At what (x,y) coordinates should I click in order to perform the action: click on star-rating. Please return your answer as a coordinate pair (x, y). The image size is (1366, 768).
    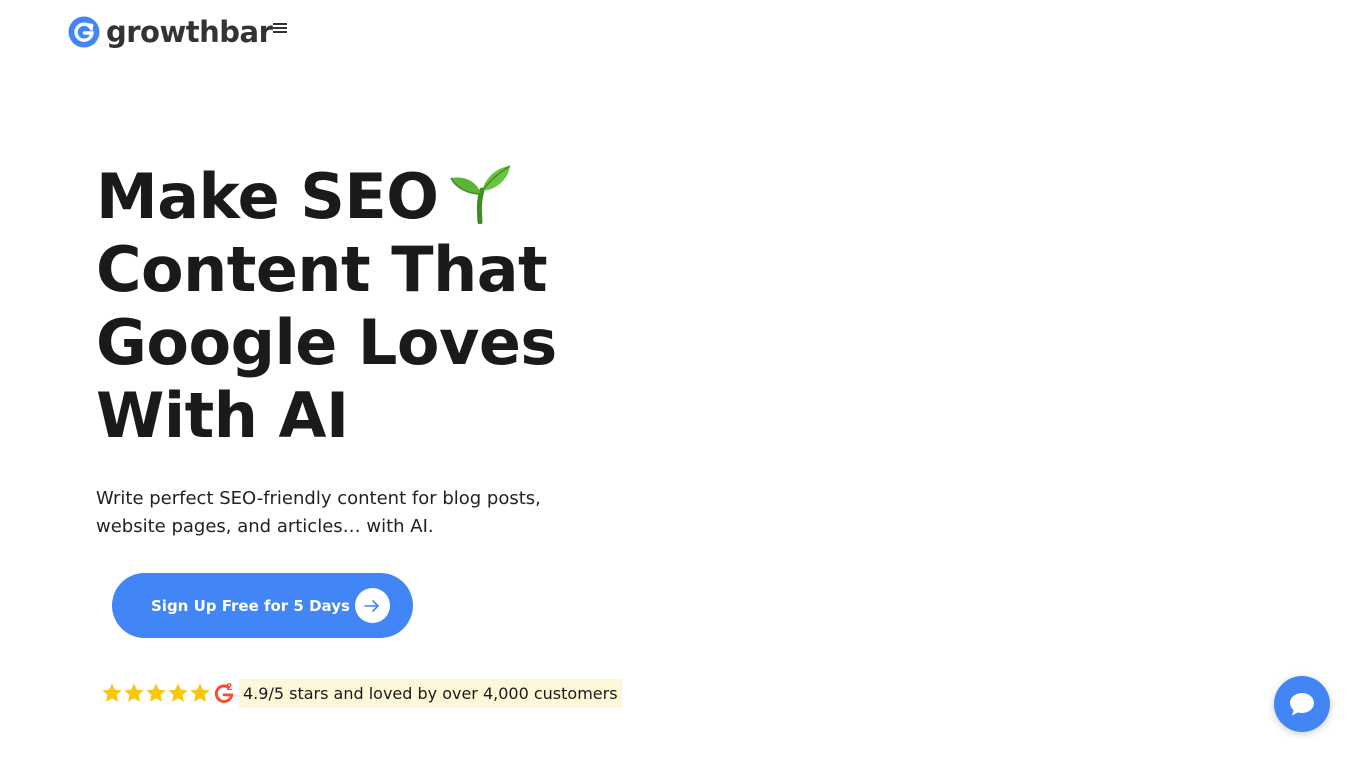
    Looking at the image, I should click on (156, 693).